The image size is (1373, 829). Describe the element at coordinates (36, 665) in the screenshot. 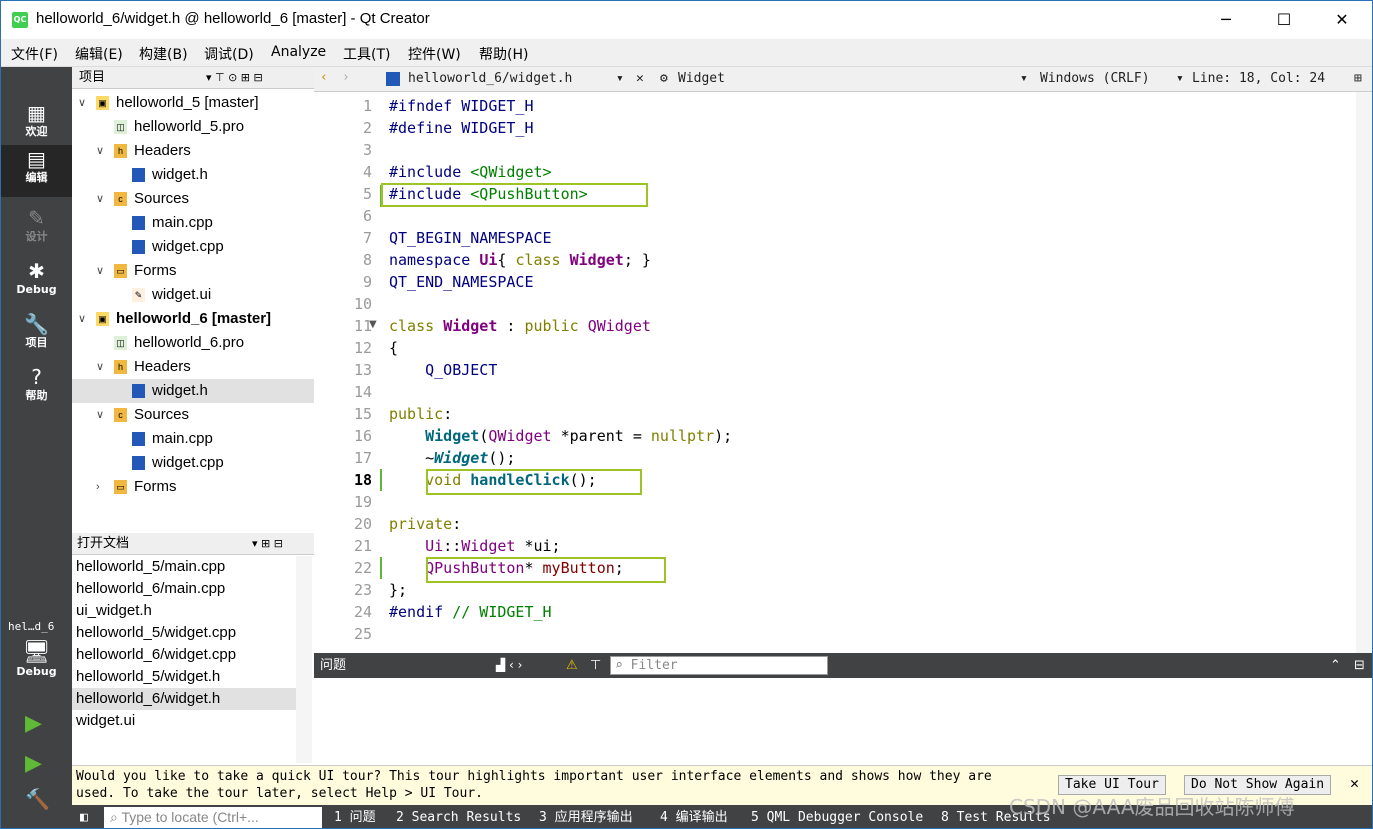

I see `kit-selector: 🖥 Debug` at that location.